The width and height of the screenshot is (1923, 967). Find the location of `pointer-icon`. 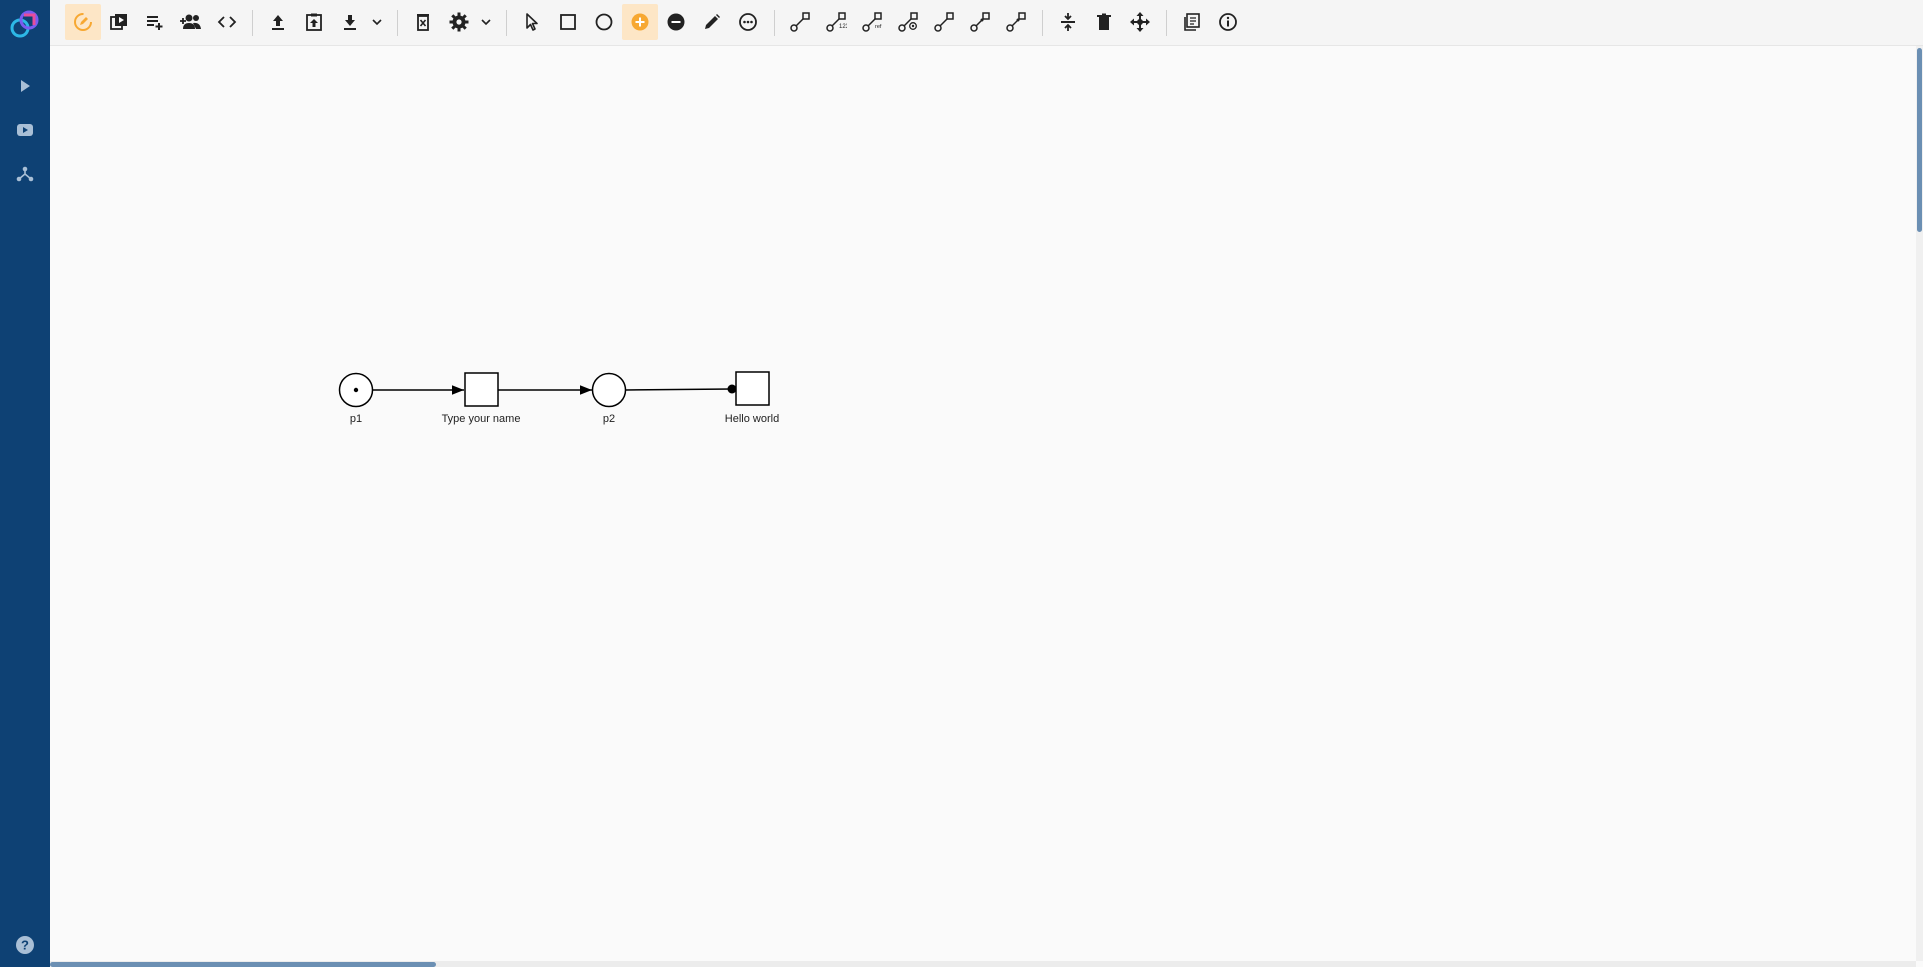

pointer-icon is located at coordinates (532, 22).